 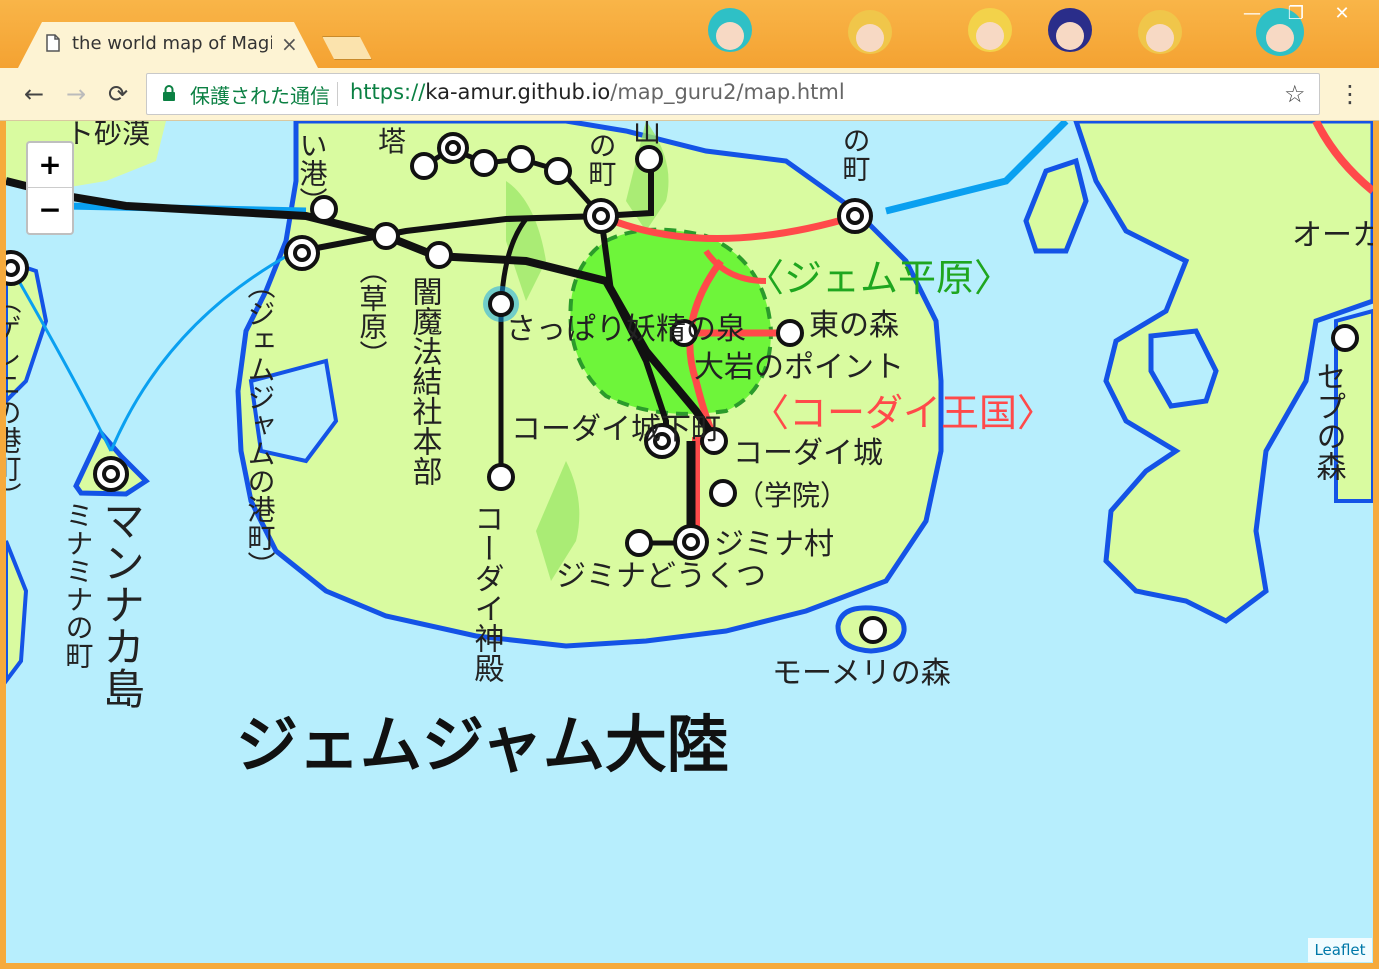 I want to click on close-window-button: ✕, so click(x=1342, y=14).